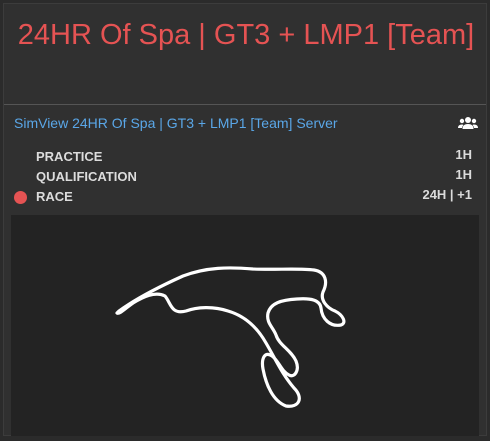  What do you see at coordinates (447, 194) in the screenshot?
I see `session-race-duration: 24H | +1` at bounding box center [447, 194].